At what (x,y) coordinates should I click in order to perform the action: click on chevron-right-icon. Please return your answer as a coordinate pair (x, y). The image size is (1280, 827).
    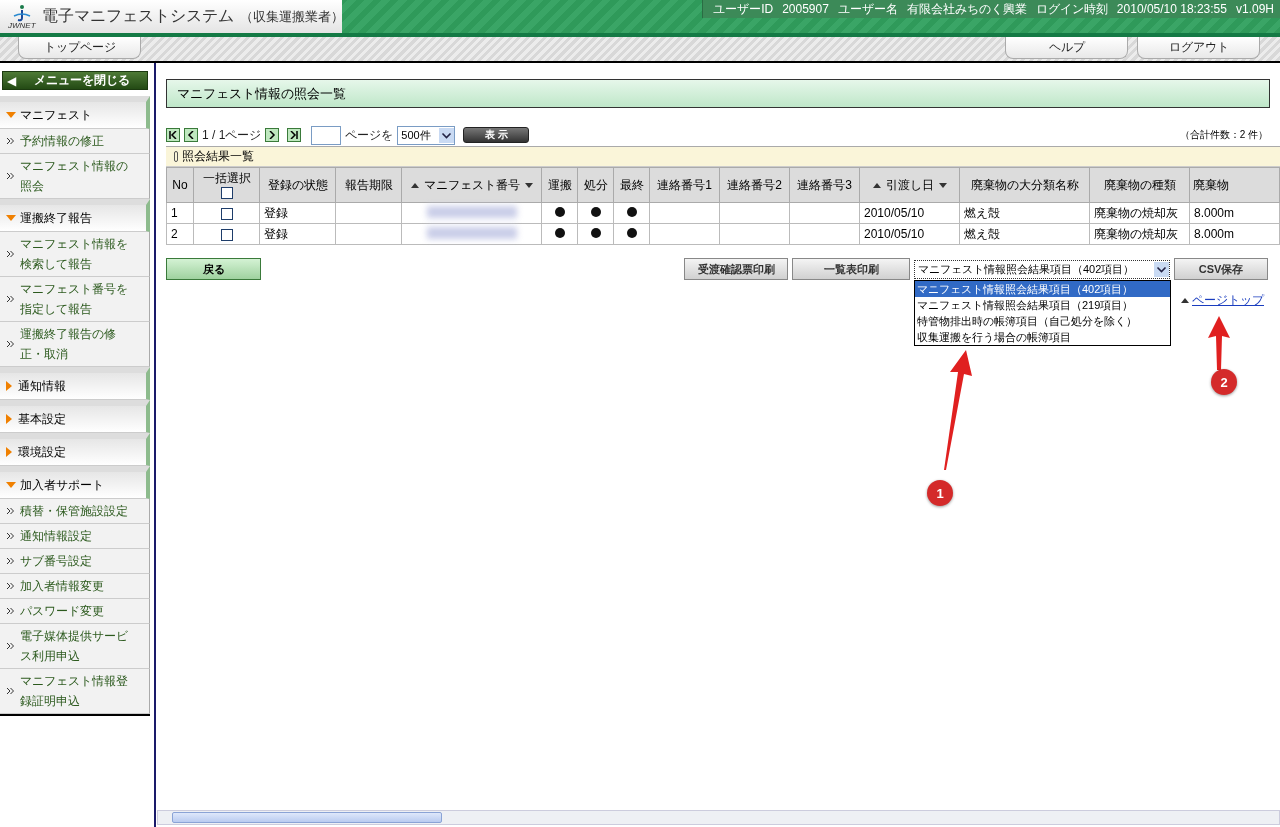
    Looking at the image, I should click on (272, 135).